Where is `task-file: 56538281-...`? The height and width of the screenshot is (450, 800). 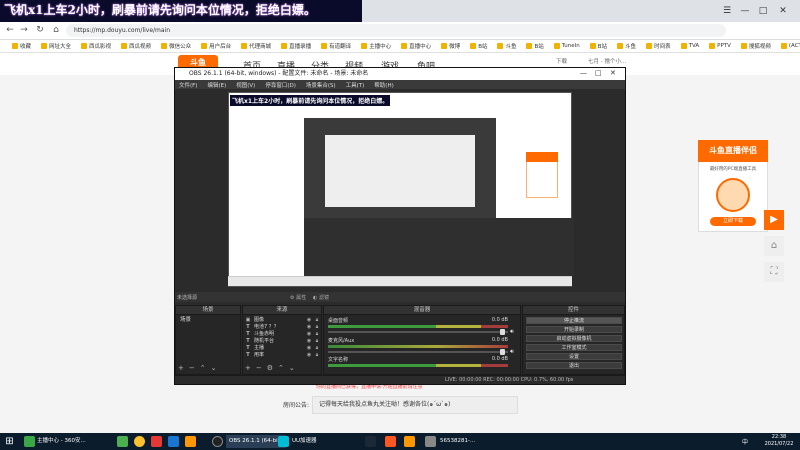
task-file: 56538281-... is located at coordinates (457, 441).